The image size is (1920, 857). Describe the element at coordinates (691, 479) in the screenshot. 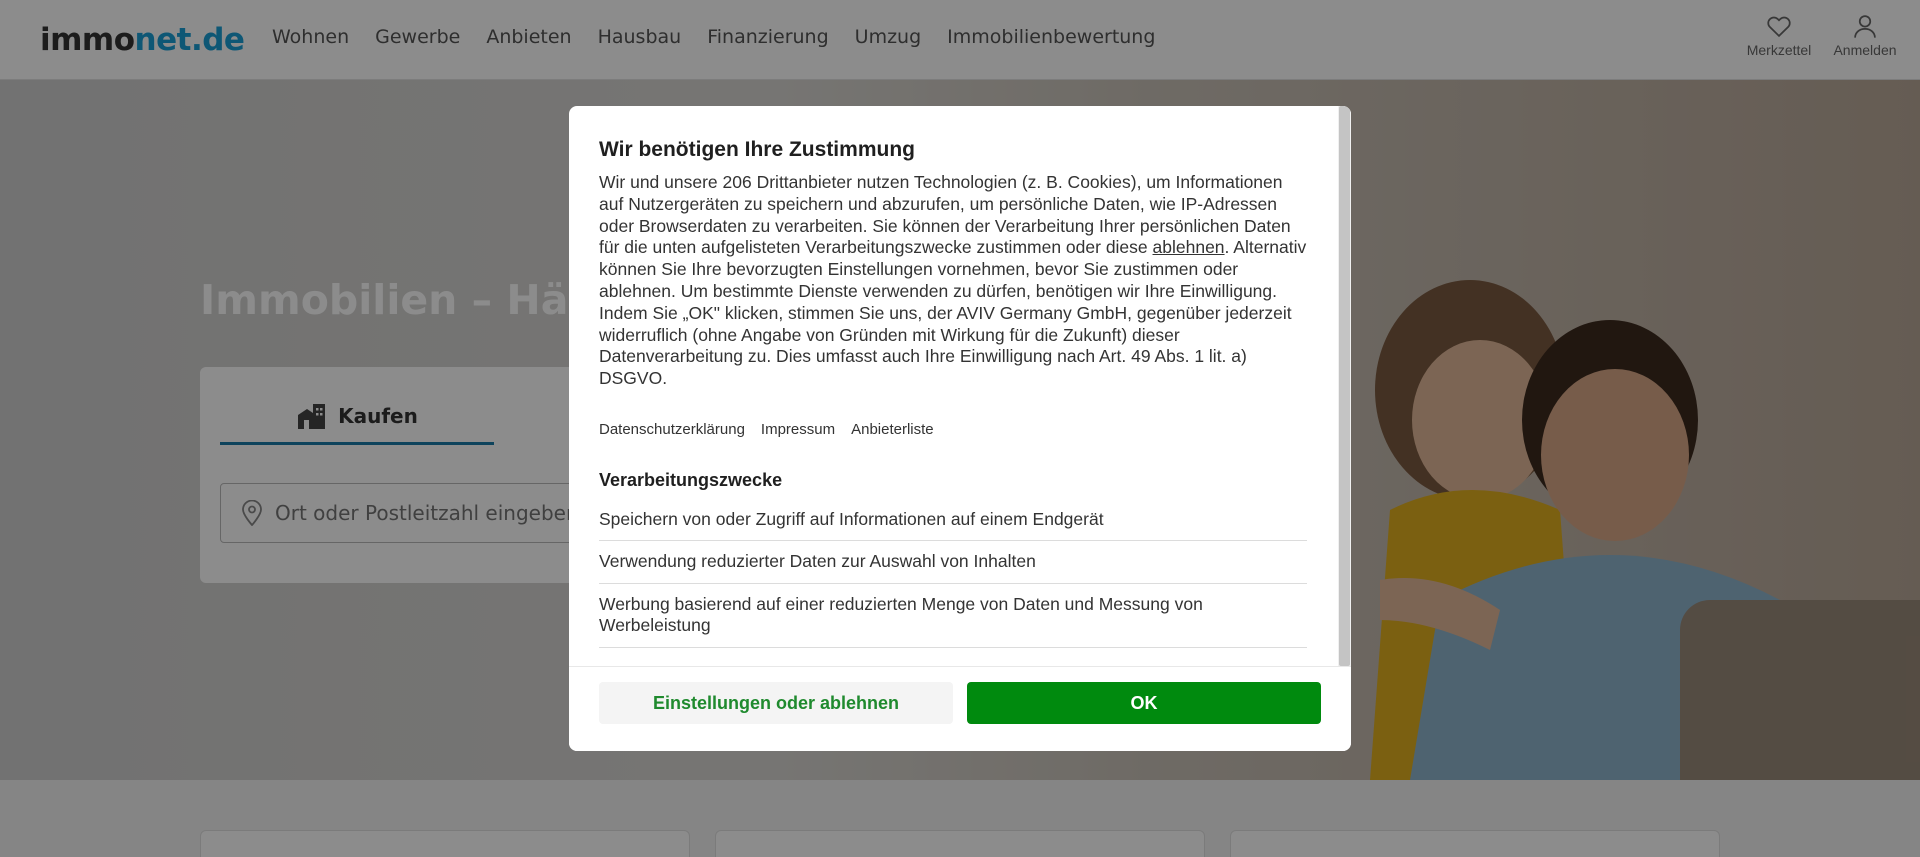

I see `purposes-heading: Verarbeitungszwecke` at that location.